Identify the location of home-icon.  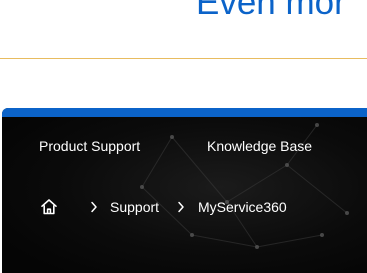
(49, 207).